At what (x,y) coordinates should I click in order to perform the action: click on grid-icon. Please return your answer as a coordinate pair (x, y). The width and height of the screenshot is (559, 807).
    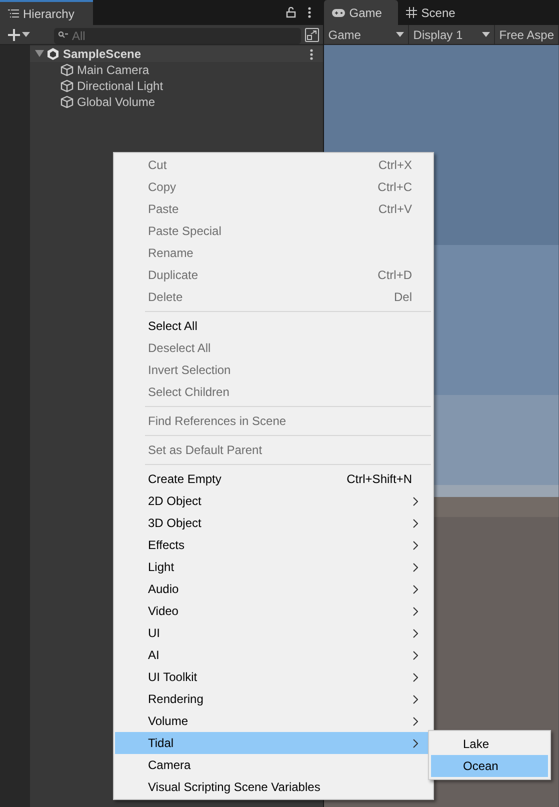
    Looking at the image, I should click on (412, 12).